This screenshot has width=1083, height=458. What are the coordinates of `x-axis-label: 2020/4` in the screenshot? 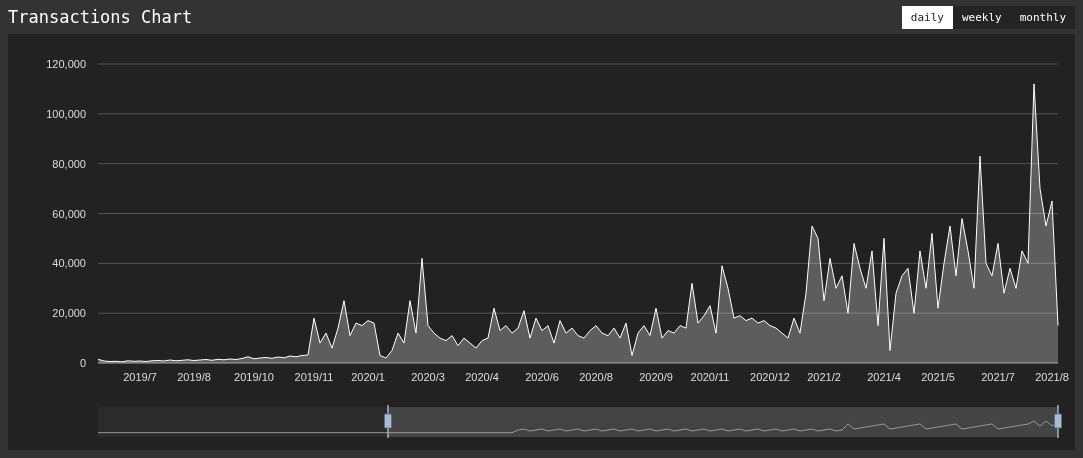 It's located at (482, 377).